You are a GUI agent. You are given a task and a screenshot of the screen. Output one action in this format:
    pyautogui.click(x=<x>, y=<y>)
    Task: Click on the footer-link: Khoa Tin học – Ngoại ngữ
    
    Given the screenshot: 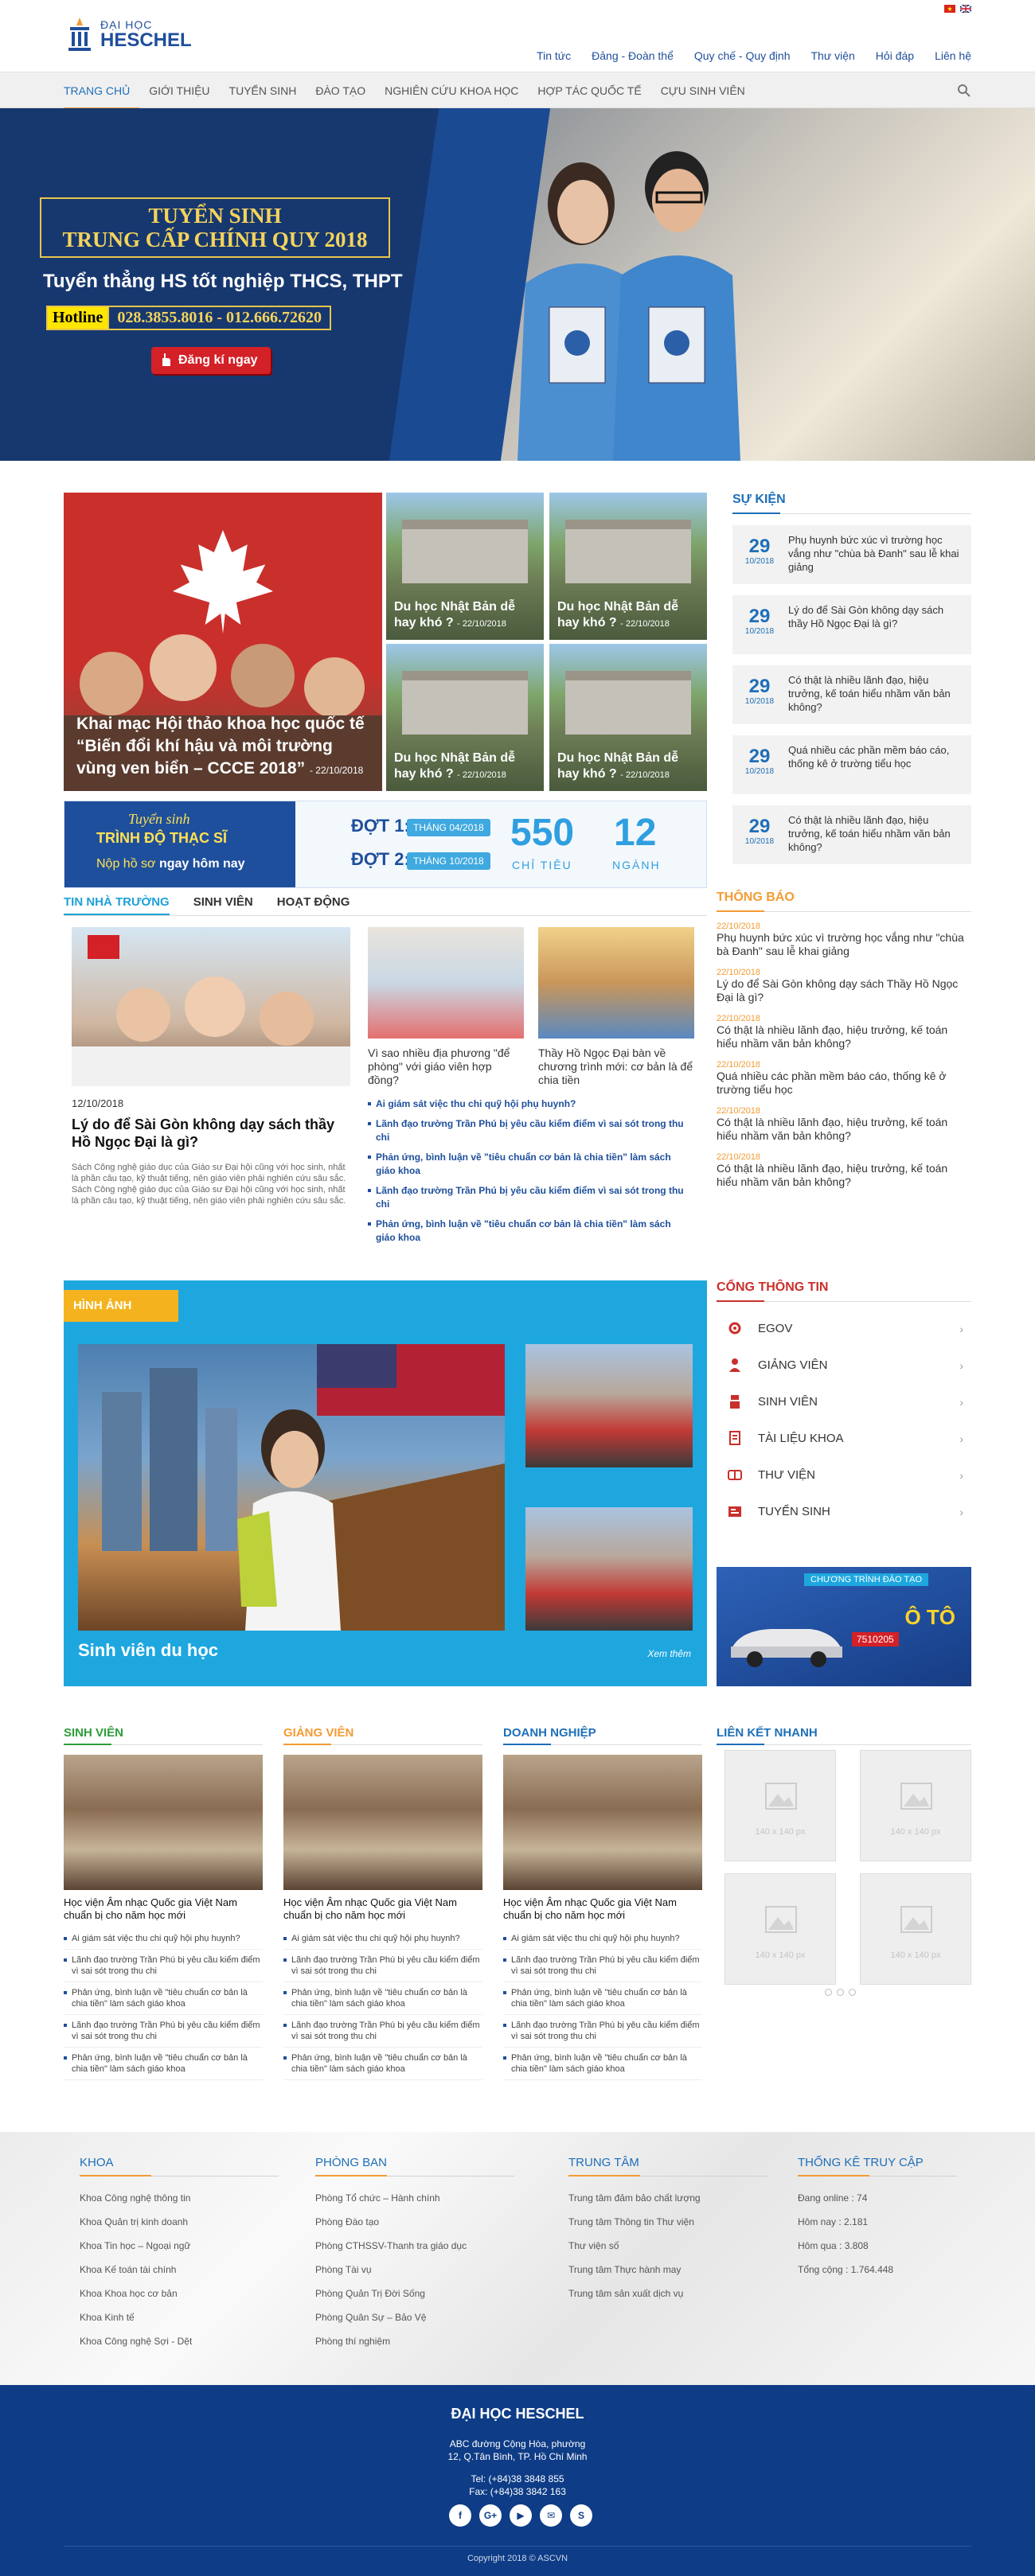 What is the action you would take?
    pyautogui.click(x=179, y=2246)
    